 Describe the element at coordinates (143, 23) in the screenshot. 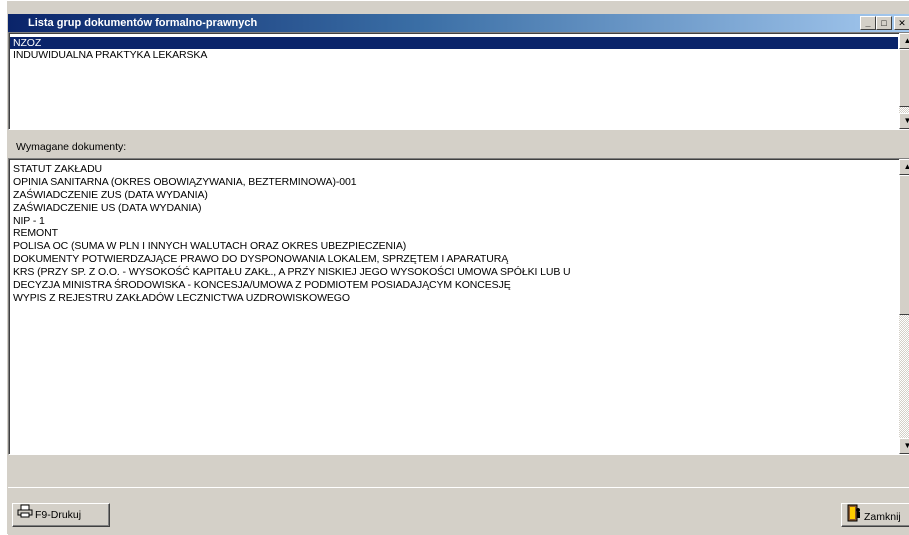

I see `window-title: Lista grup dokumentów formalno-prawnych` at that location.